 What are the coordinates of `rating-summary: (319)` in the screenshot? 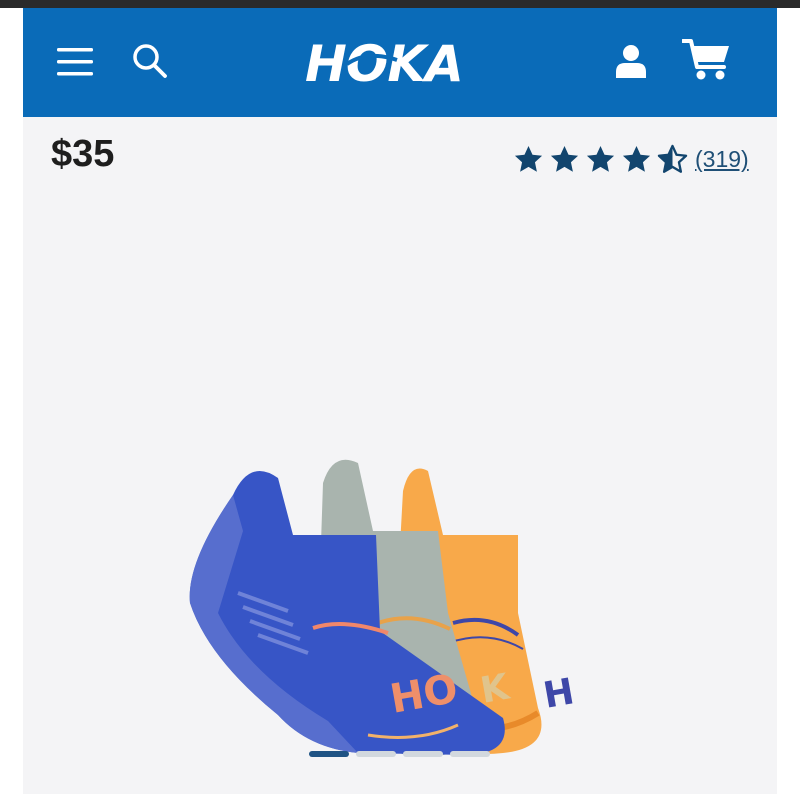 It's located at (631, 159).